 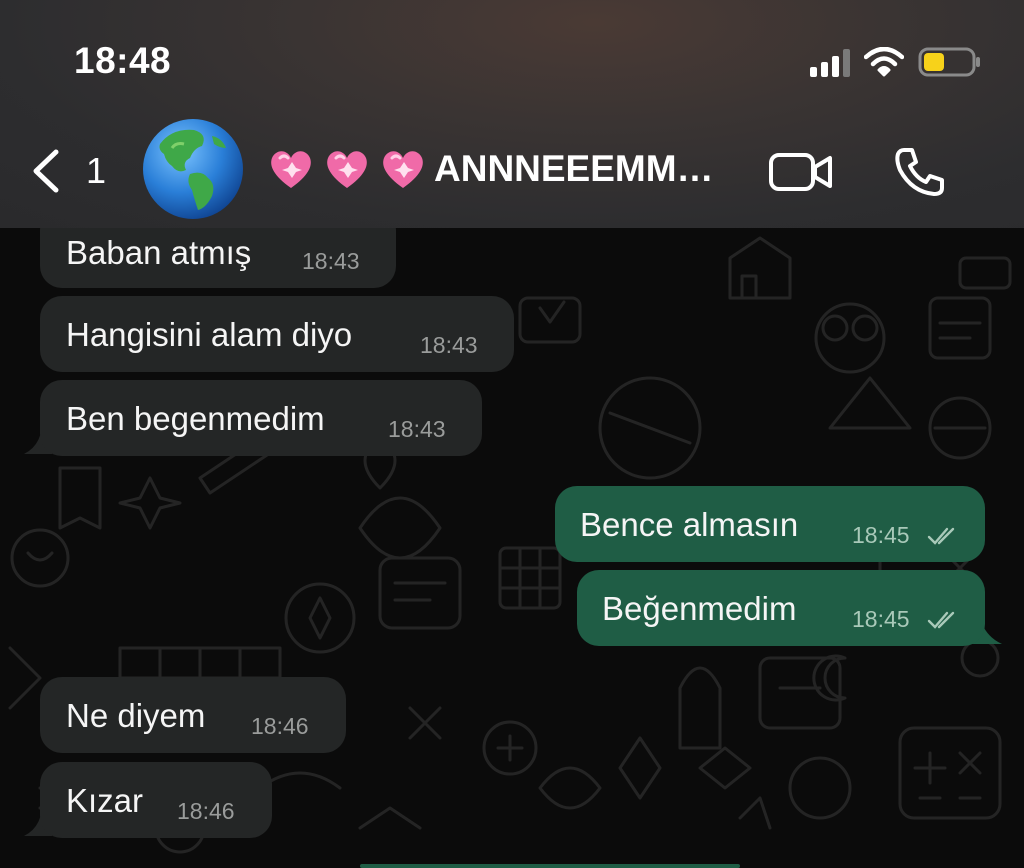 I want to click on message-bubble-outgoing: Beğenmedim 18:45, so click(x=781, y=608).